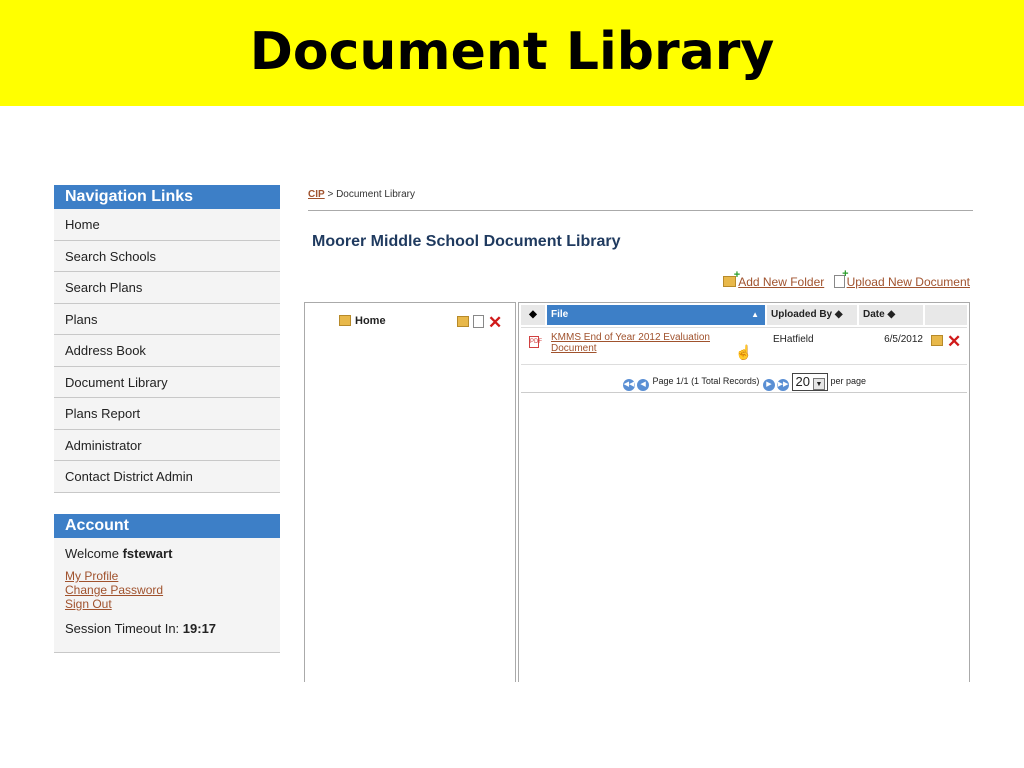  I want to click on breadcrumb: CIP > Document Library, so click(361, 194).